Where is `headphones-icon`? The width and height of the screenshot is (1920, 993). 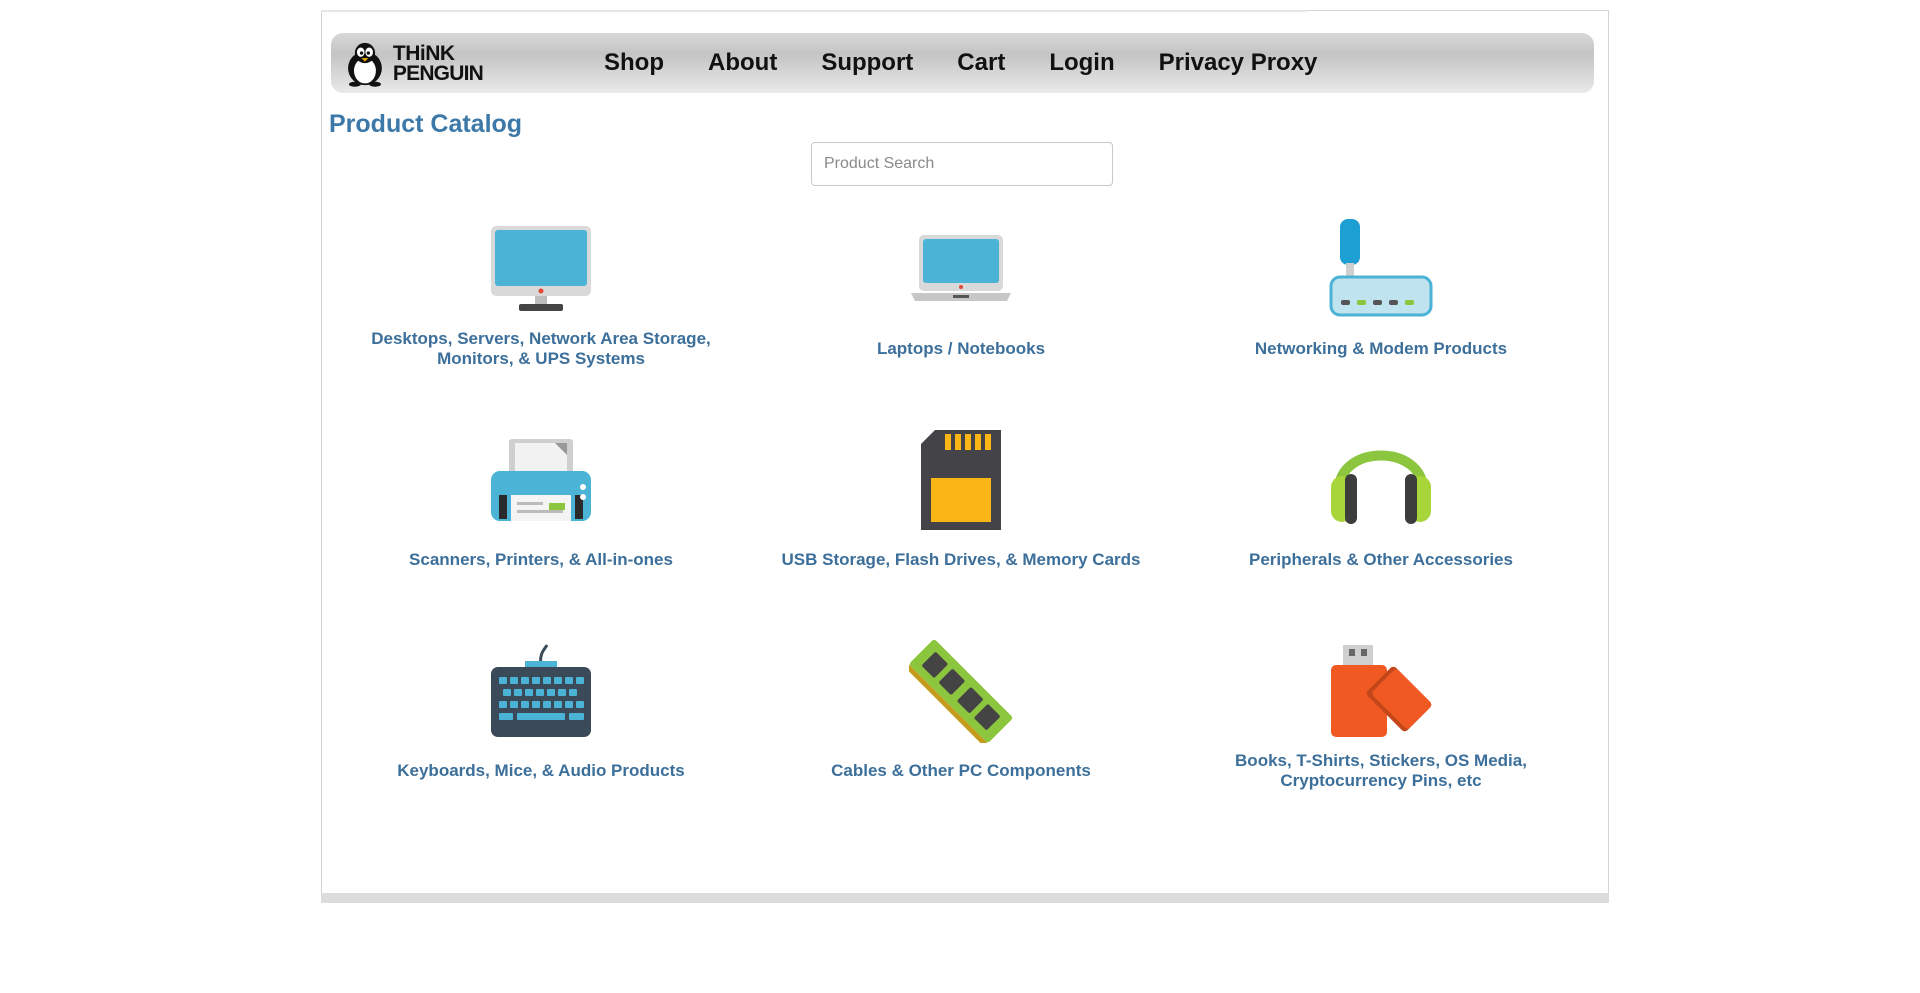 headphones-icon is located at coordinates (1381, 480).